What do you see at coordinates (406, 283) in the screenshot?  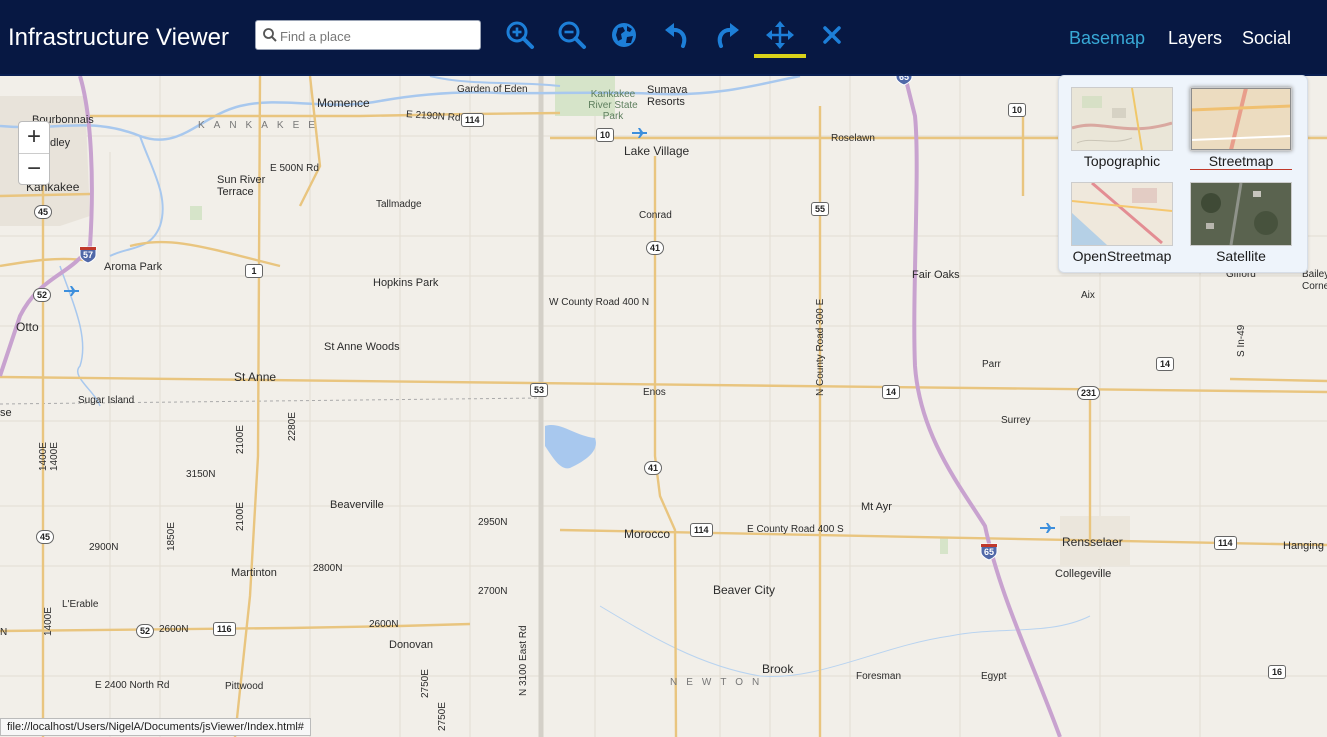 I see `place-label: Hopkins Park` at bounding box center [406, 283].